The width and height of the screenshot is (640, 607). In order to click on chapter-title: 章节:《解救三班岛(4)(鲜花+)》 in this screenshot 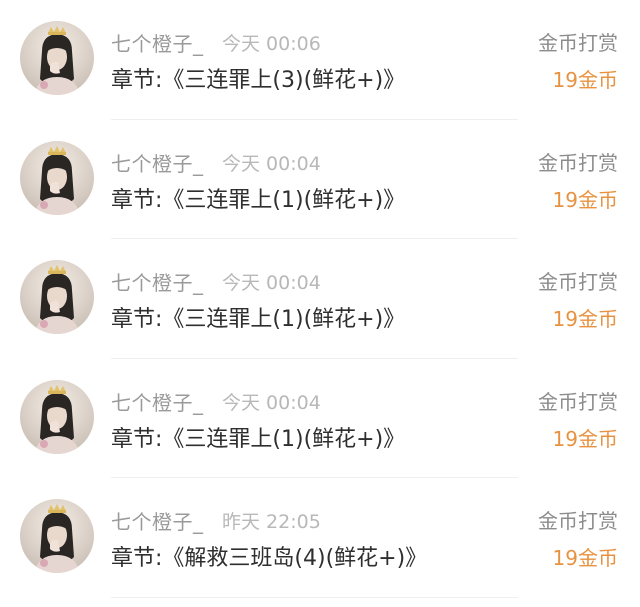, I will do `click(269, 556)`.